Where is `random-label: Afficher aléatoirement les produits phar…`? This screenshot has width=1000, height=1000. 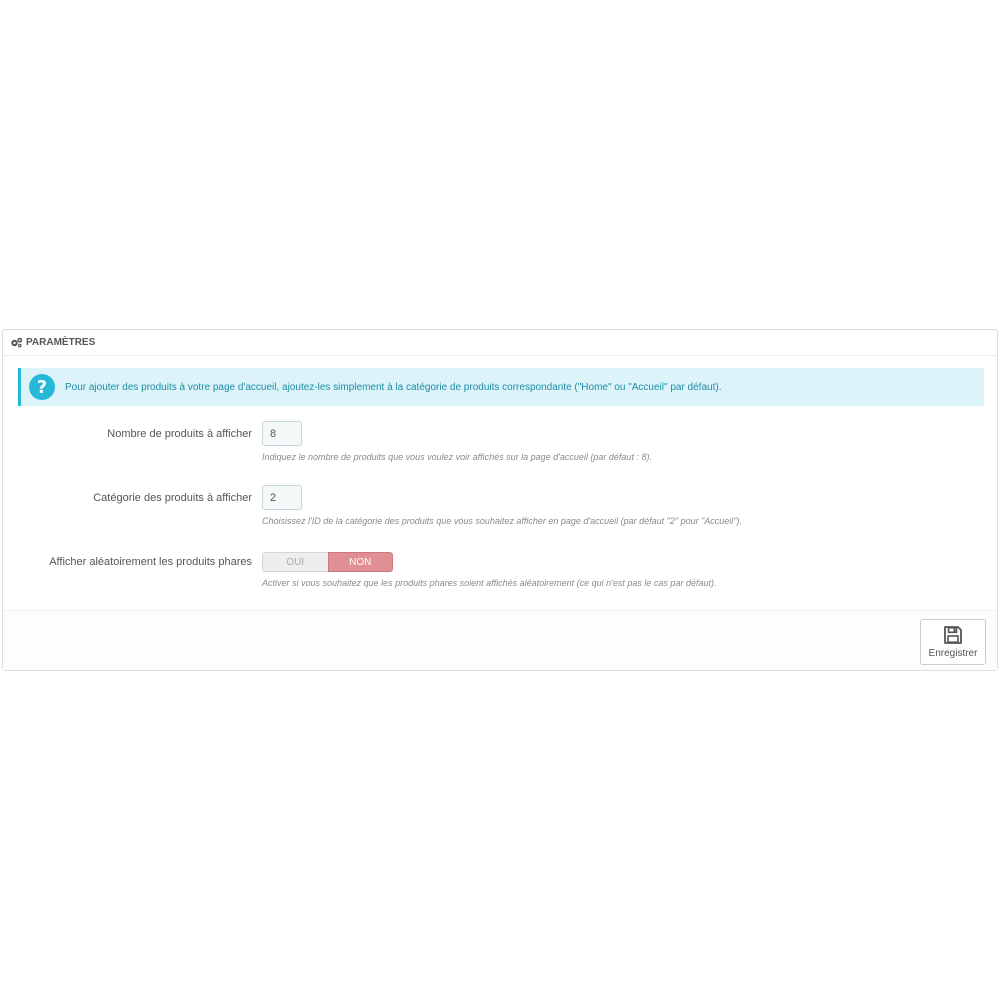
random-label: Afficher aléatoirement les produits phar… is located at coordinates (150, 562).